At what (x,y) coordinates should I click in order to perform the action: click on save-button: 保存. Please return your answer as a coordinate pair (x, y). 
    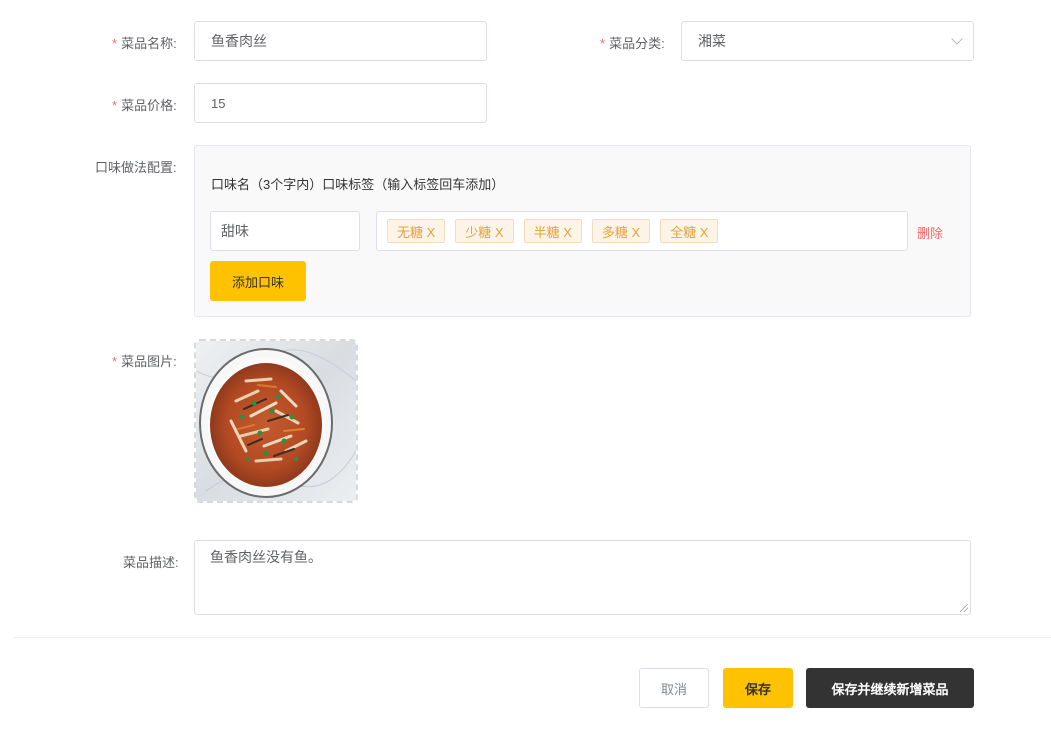
    Looking at the image, I should click on (758, 688).